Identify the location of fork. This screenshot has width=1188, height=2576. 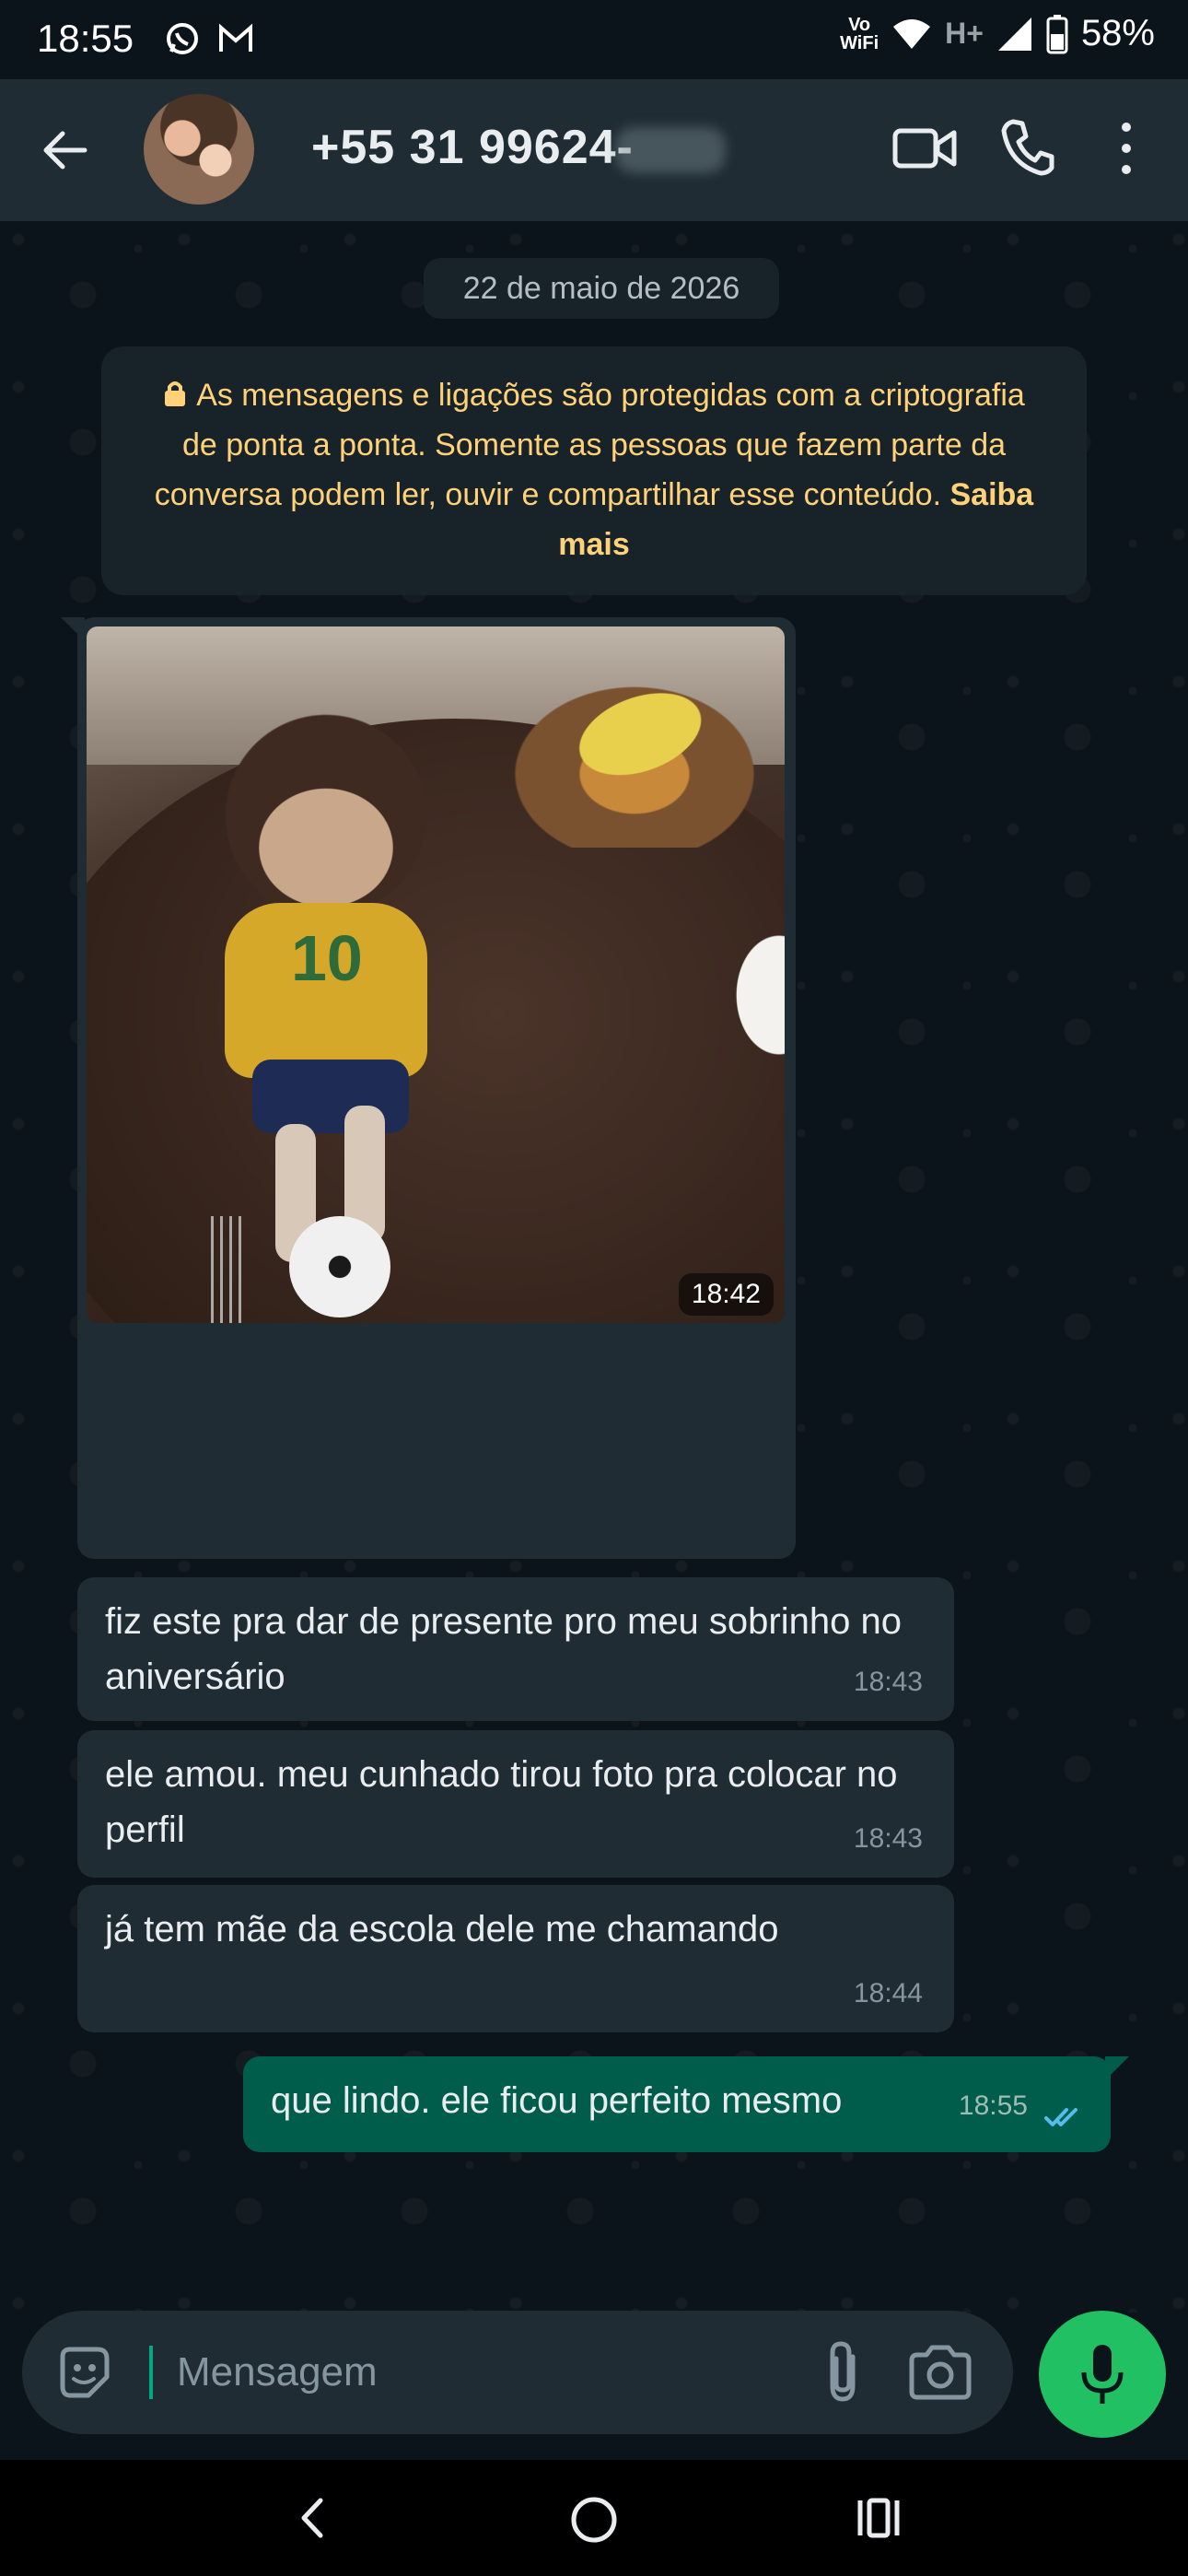
(230, 1269).